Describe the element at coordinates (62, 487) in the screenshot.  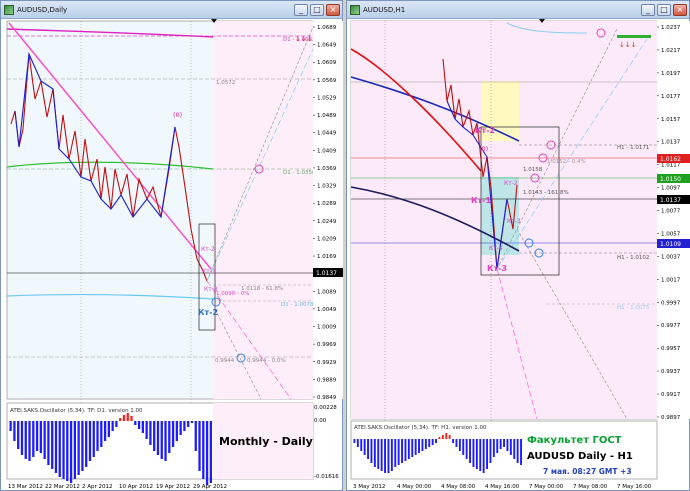
I see `date-tick: 22 Mar 2012` at that location.